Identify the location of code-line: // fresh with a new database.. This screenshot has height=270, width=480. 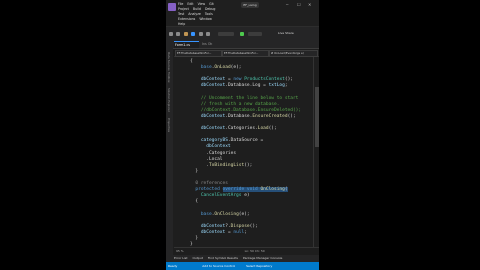
(235, 104).